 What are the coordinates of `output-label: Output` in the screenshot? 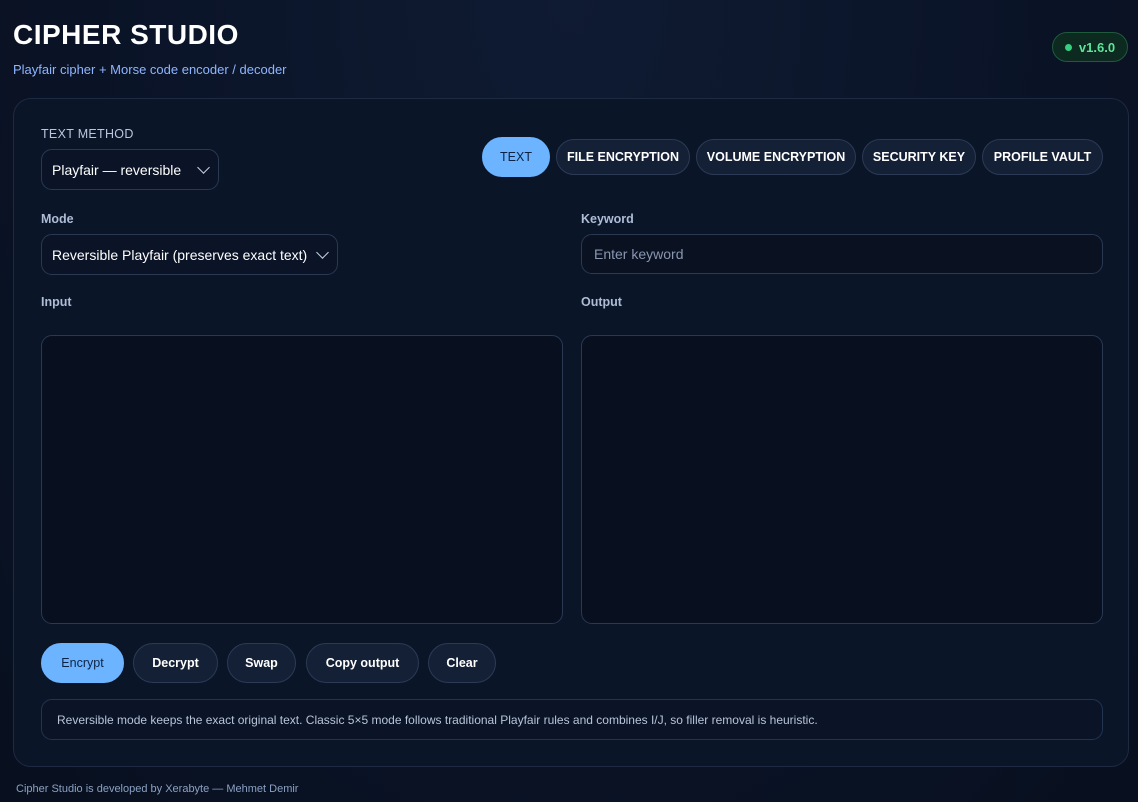 It's located at (601, 302).